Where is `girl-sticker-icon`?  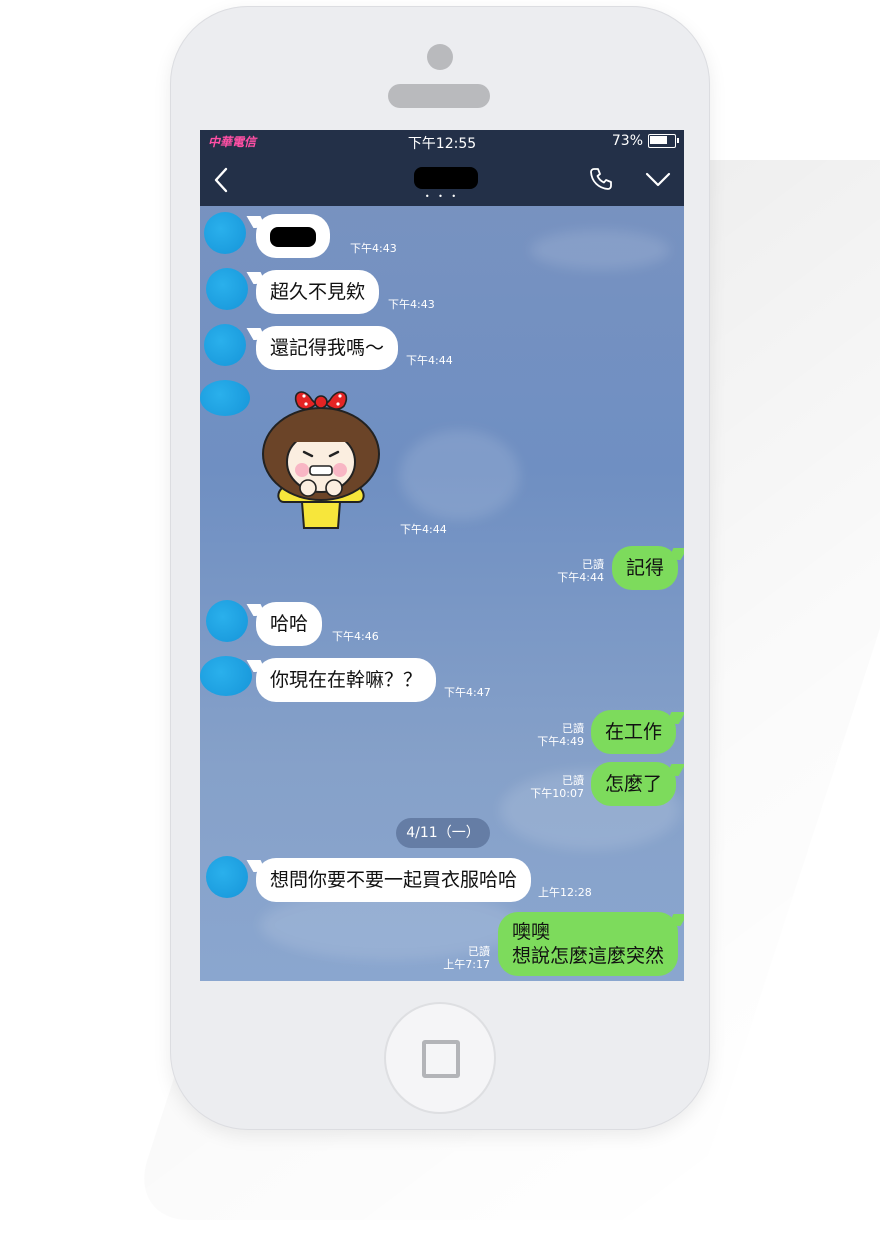 girl-sticker-icon is located at coordinates (321, 460).